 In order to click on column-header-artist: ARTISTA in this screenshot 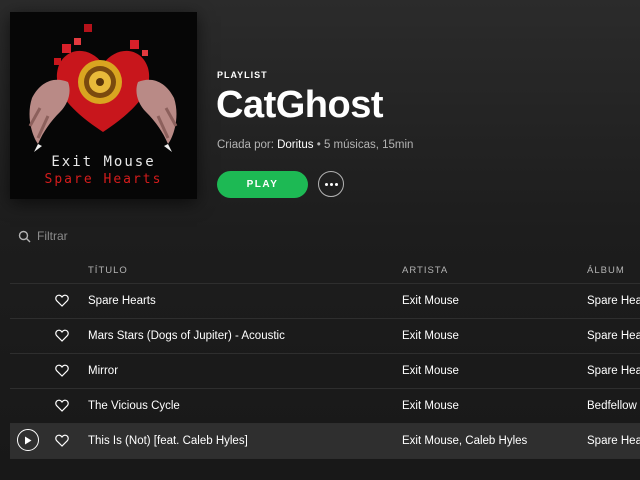, I will do `click(425, 270)`.